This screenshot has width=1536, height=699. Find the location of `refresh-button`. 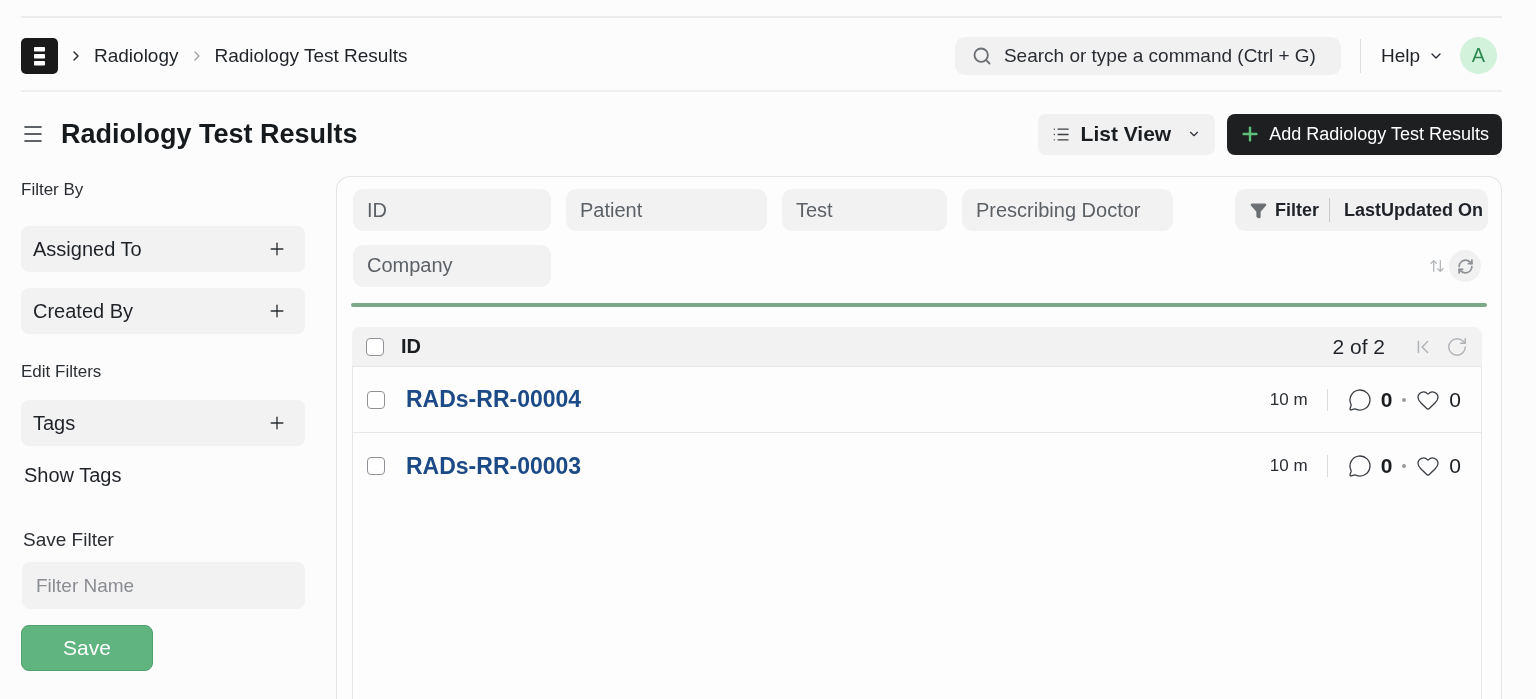

refresh-button is located at coordinates (1465, 266).